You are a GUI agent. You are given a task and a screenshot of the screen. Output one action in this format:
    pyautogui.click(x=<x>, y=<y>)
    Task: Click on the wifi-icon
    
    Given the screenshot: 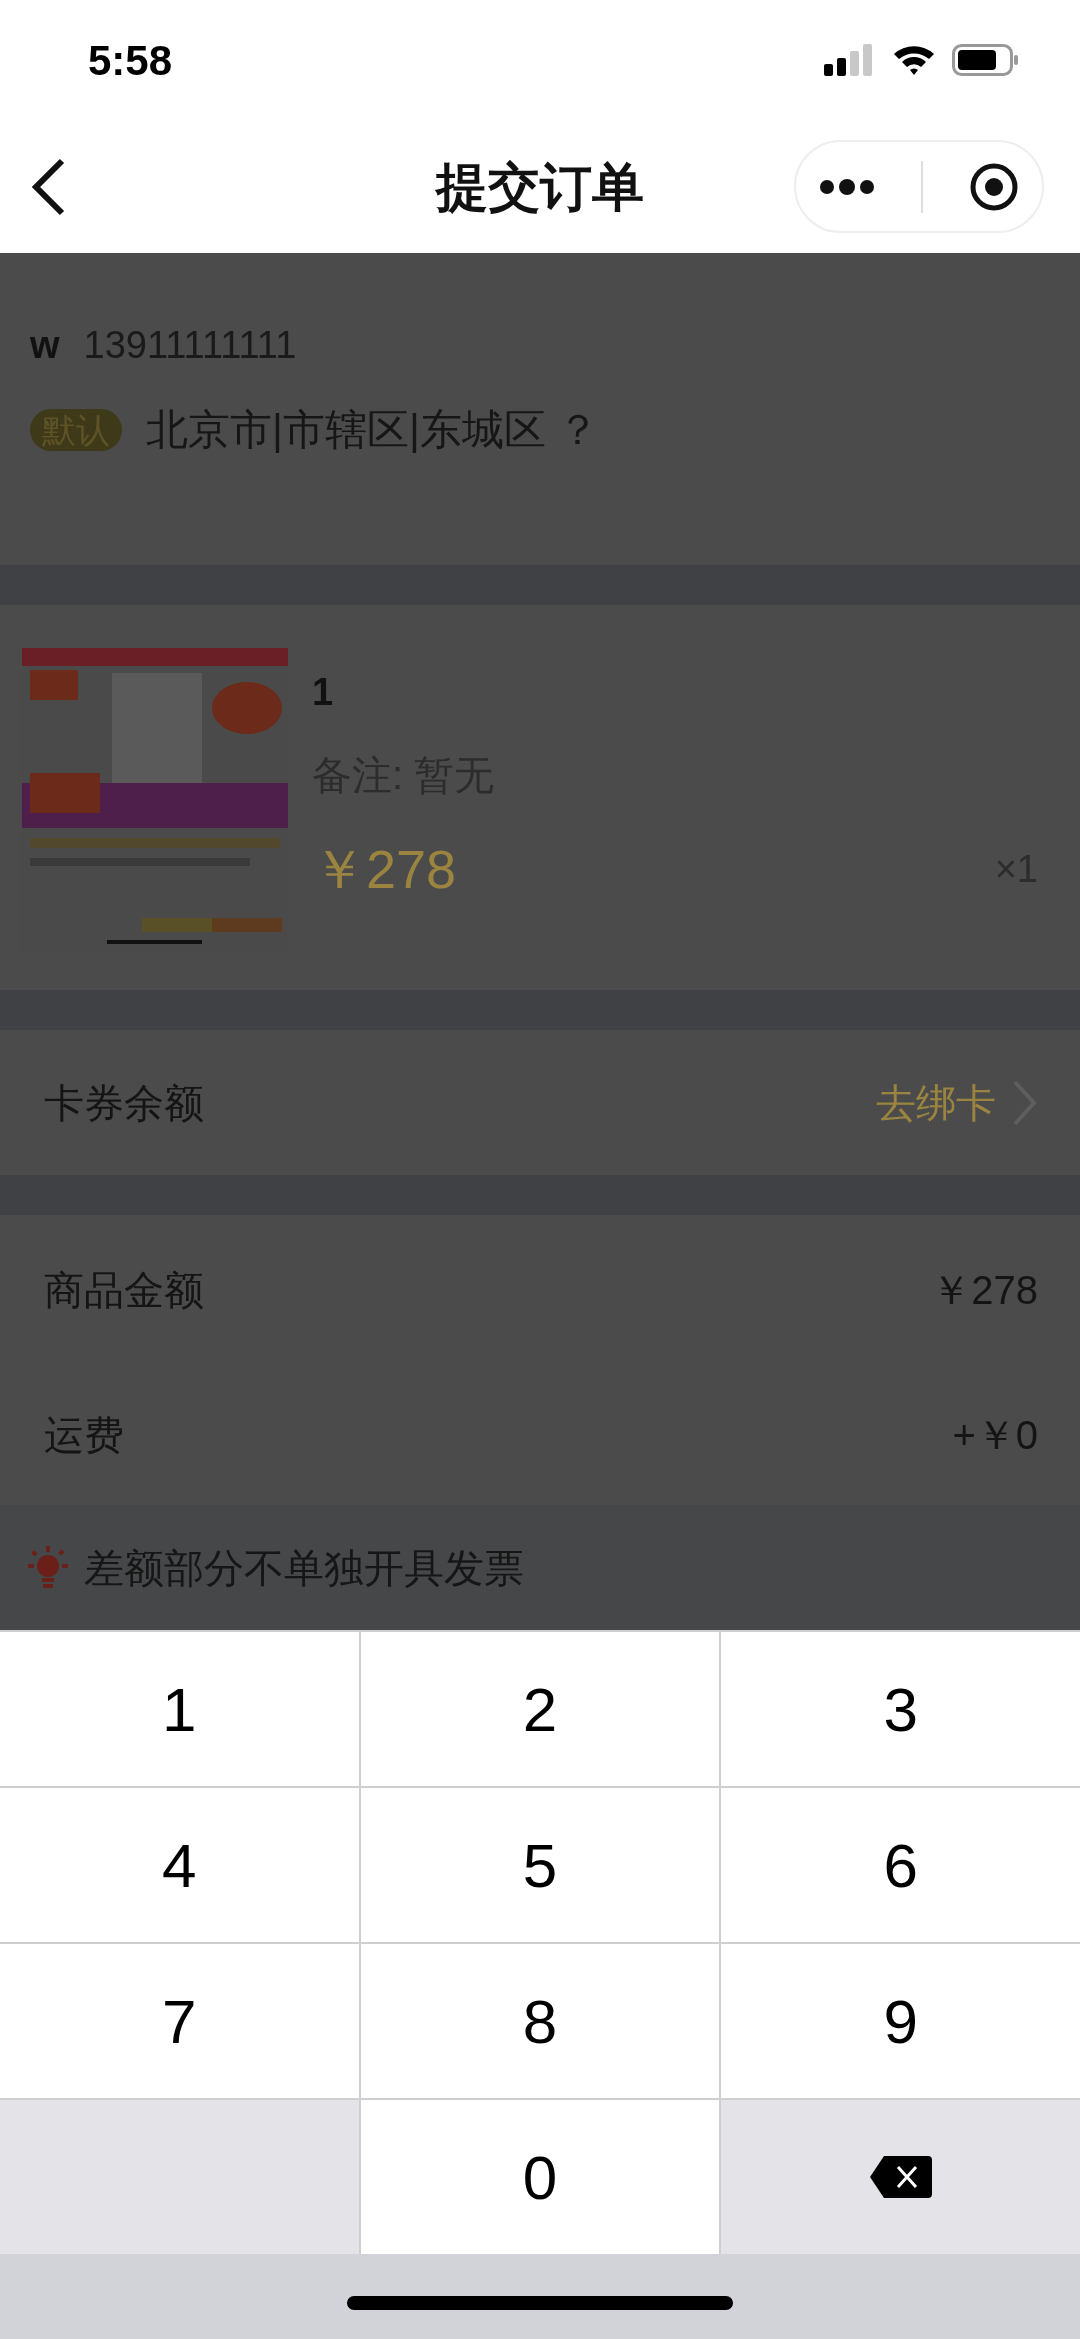 What is the action you would take?
    pyautogui.click(x=914, y=60)
    